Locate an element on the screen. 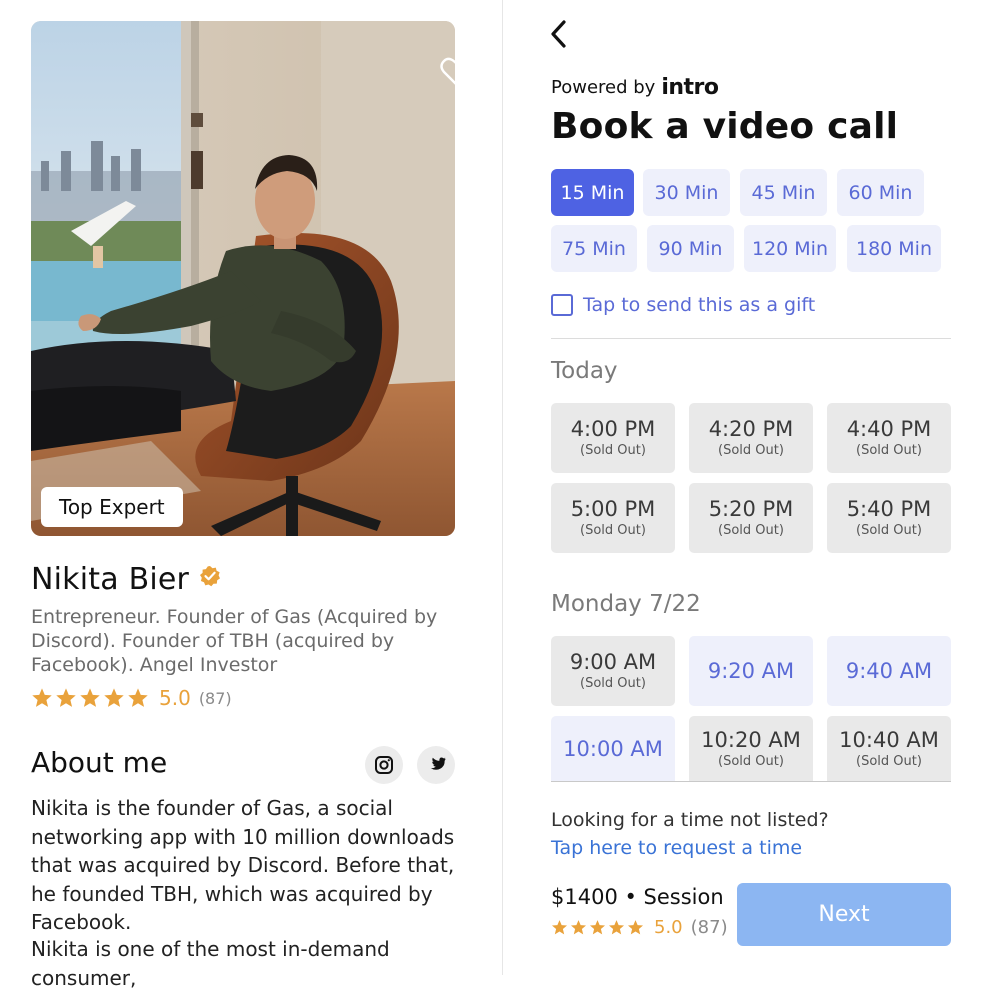 Image resolution: width=1000 pixels, height=992 pixels. gift-label: Tap to send this as a gift is located at coordinates (699, 305).